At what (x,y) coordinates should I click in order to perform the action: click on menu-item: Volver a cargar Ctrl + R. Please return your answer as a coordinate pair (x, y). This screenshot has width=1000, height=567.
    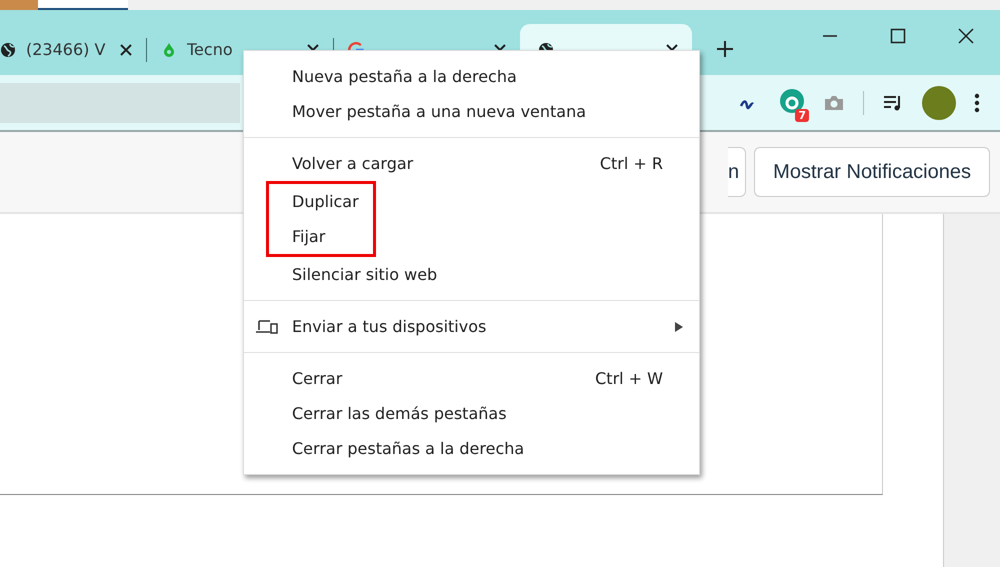
    Looking at the image, I should click on (471, 163).